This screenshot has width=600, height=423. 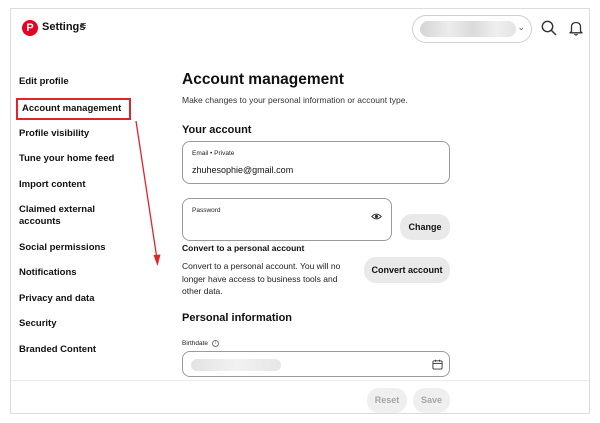 I want to click on sidebar-item-edit-profile: Edit profile, so click(x=71, y=82).